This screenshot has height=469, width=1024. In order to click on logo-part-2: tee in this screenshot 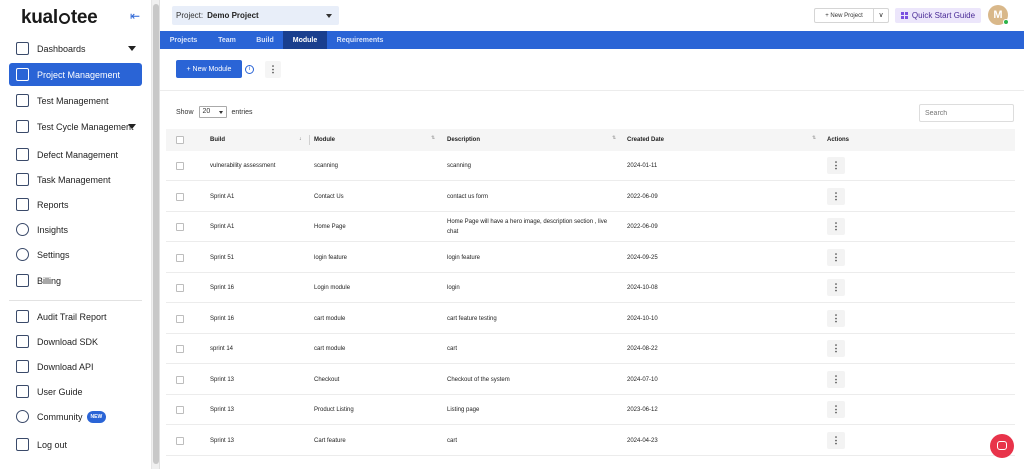, I will do `click(84, 17)`.